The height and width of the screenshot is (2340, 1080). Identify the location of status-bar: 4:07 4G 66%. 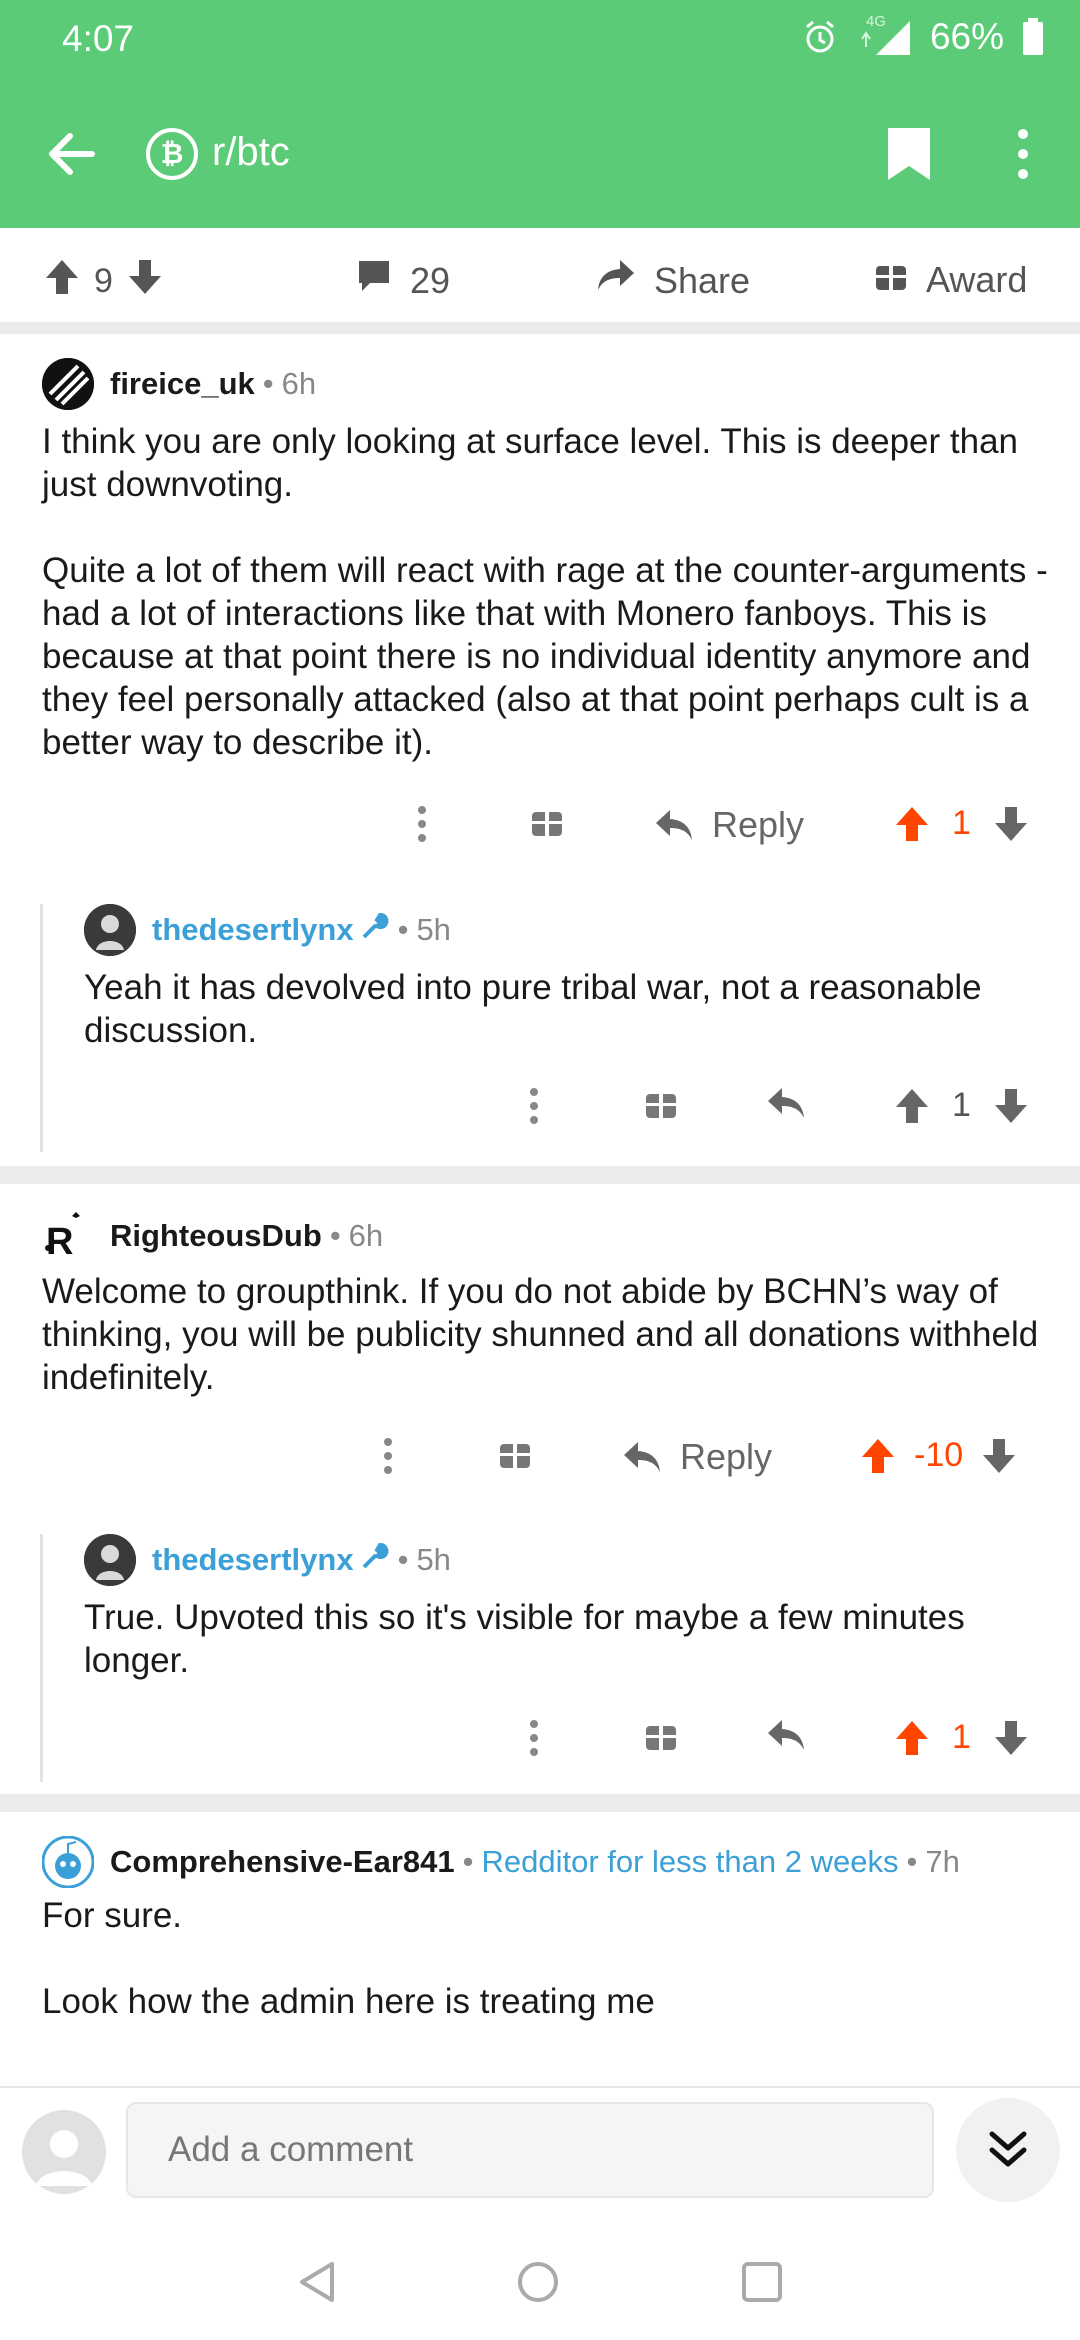
(540, 40).